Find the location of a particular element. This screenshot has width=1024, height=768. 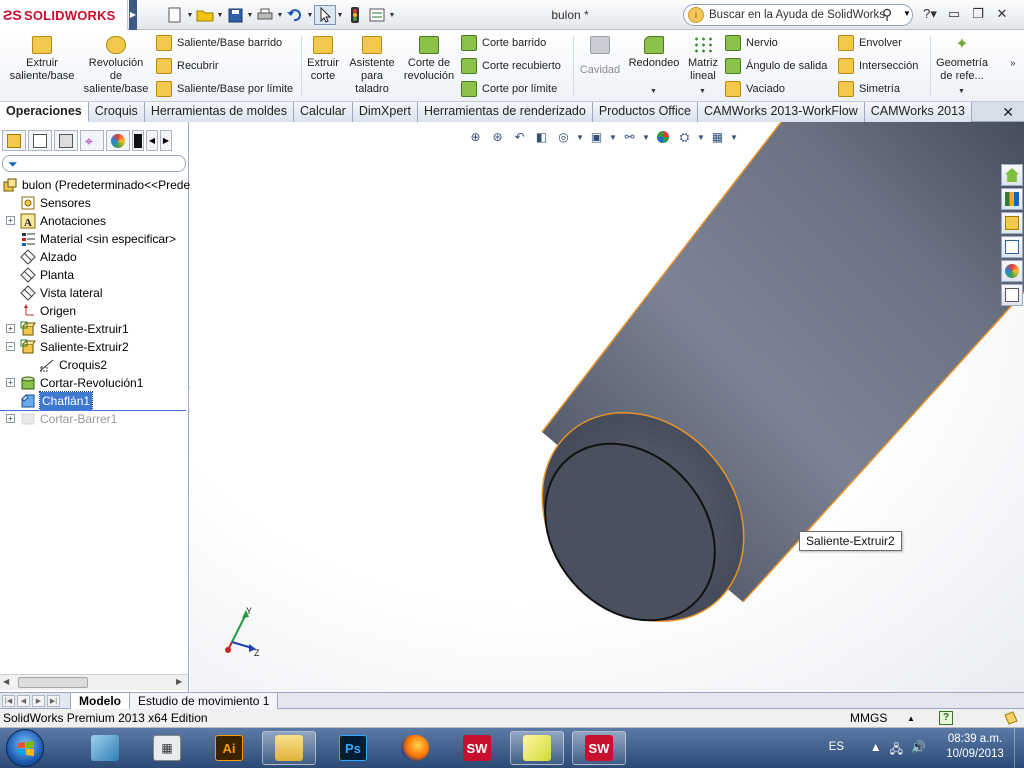

tab-herramientas-de-renderizado: Herramientas de renderizado is located at coordinates (505, 112).